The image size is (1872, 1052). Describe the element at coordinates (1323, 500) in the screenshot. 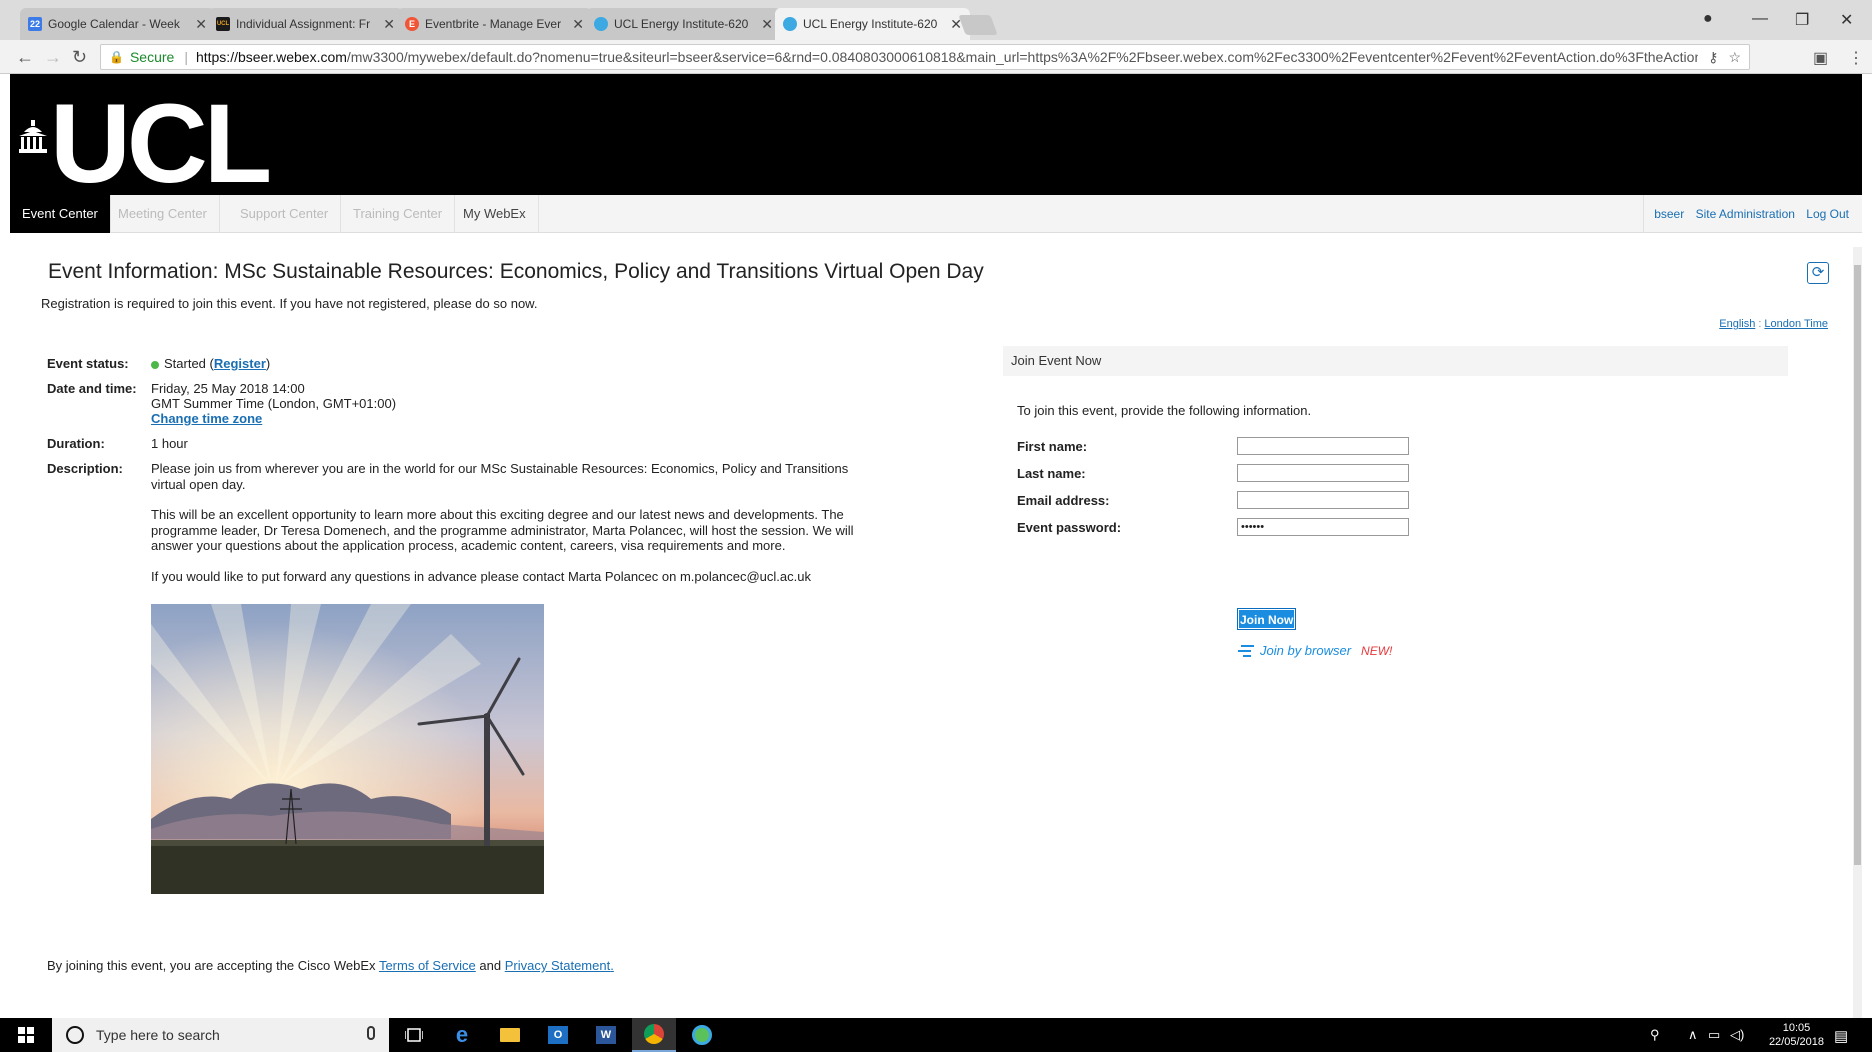

I see `email-input` at that location.